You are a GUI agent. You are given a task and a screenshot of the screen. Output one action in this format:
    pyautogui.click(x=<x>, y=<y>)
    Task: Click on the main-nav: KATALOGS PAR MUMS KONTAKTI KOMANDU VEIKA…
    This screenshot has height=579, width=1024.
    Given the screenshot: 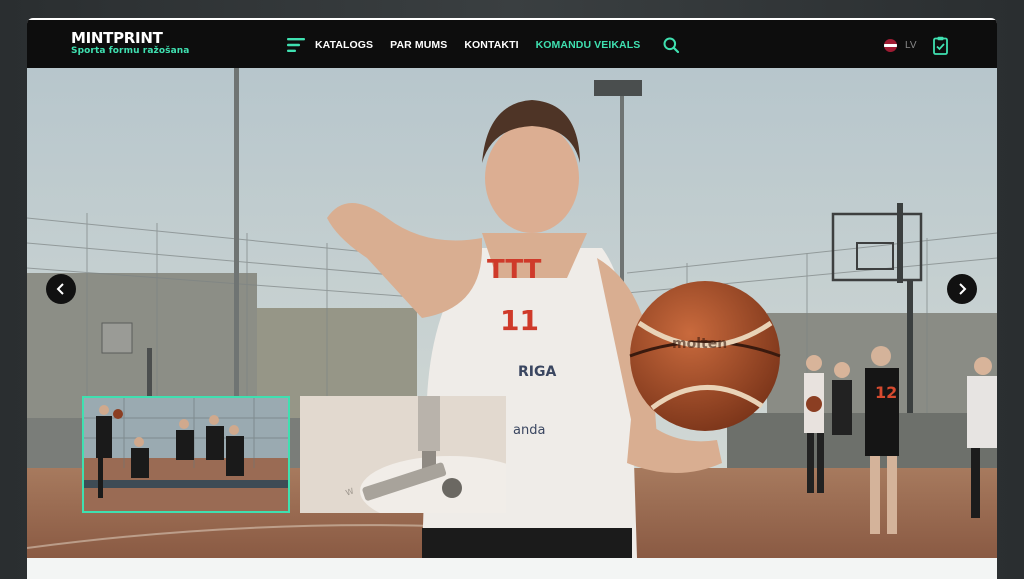 What is the action you would take?
    pyautogui.click(x=483, y=45)
    